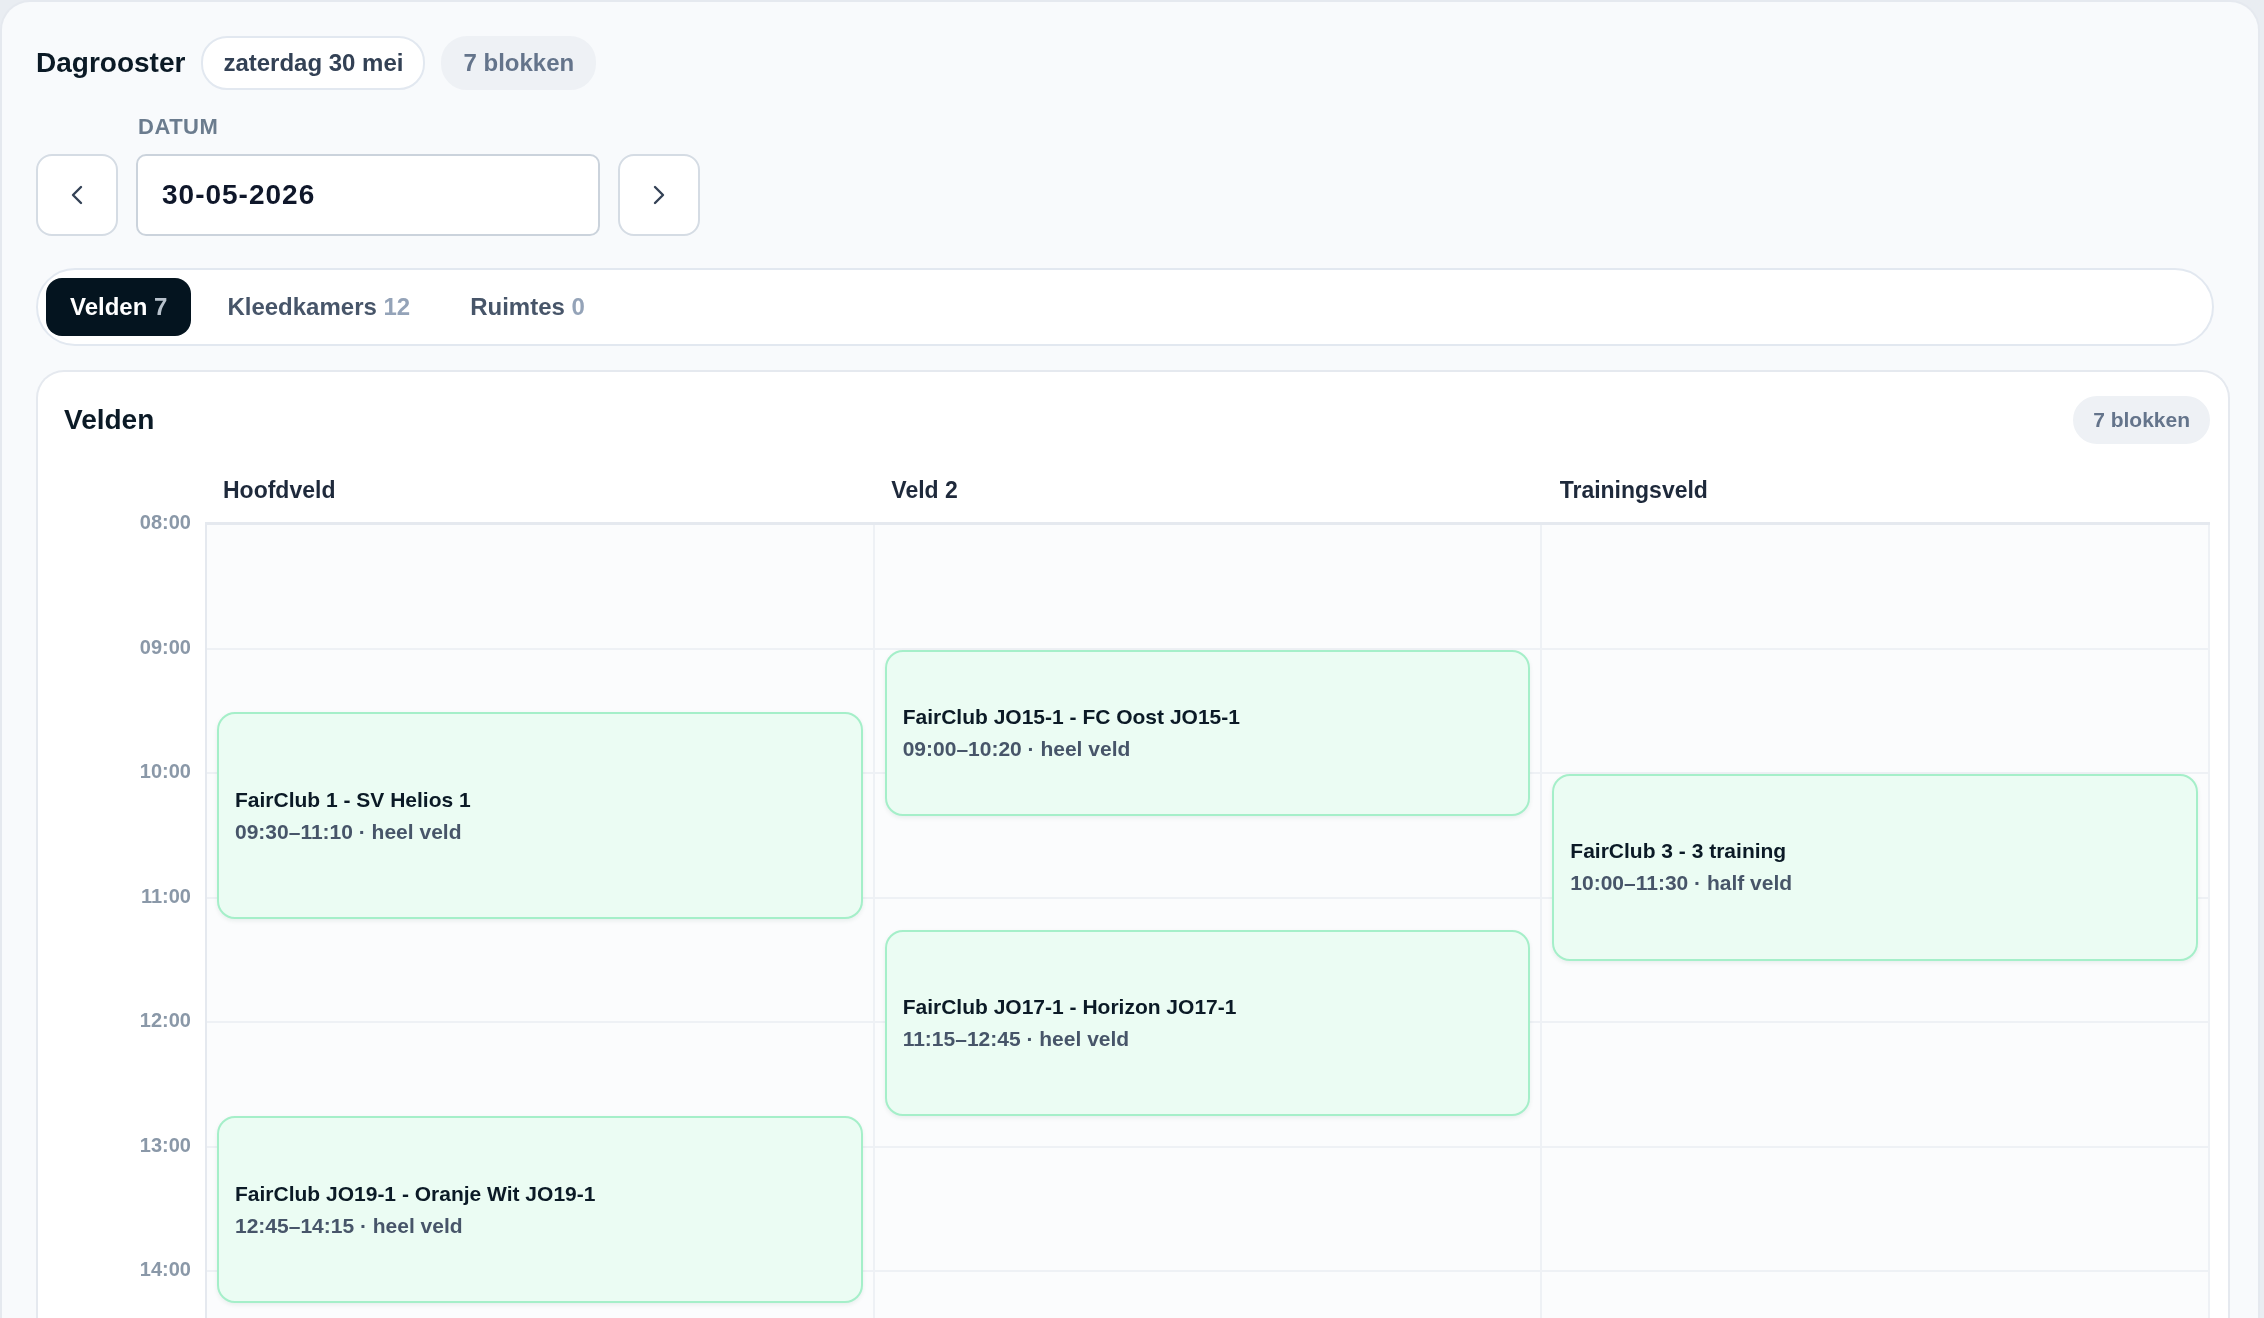 The height and width of the screenshot is (1318, 2264). Describe the element at coordinates (349, 831) in the screenshot. I see `booking-details: 09:30–11:10 · heel veld` at that location.